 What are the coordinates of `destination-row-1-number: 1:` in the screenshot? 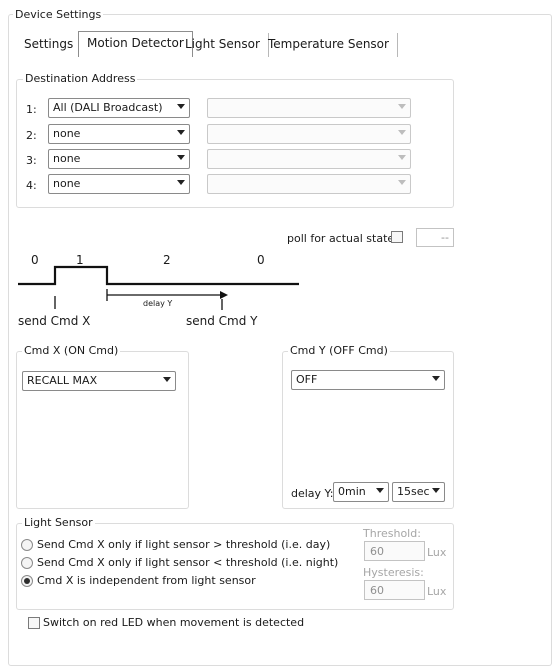 It's located at (31, 109).